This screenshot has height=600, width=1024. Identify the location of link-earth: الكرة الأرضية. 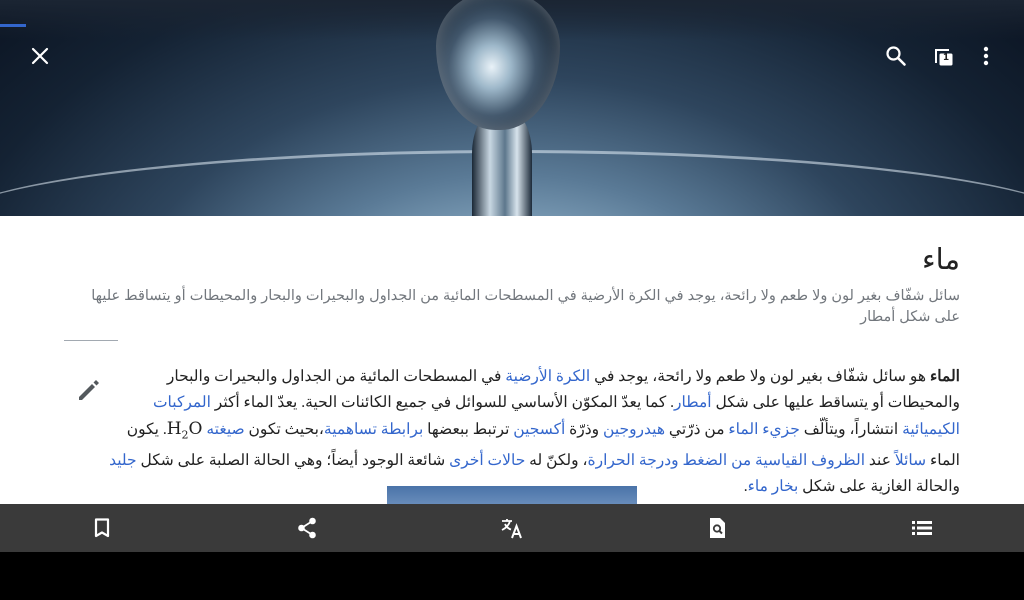
(547, 376).